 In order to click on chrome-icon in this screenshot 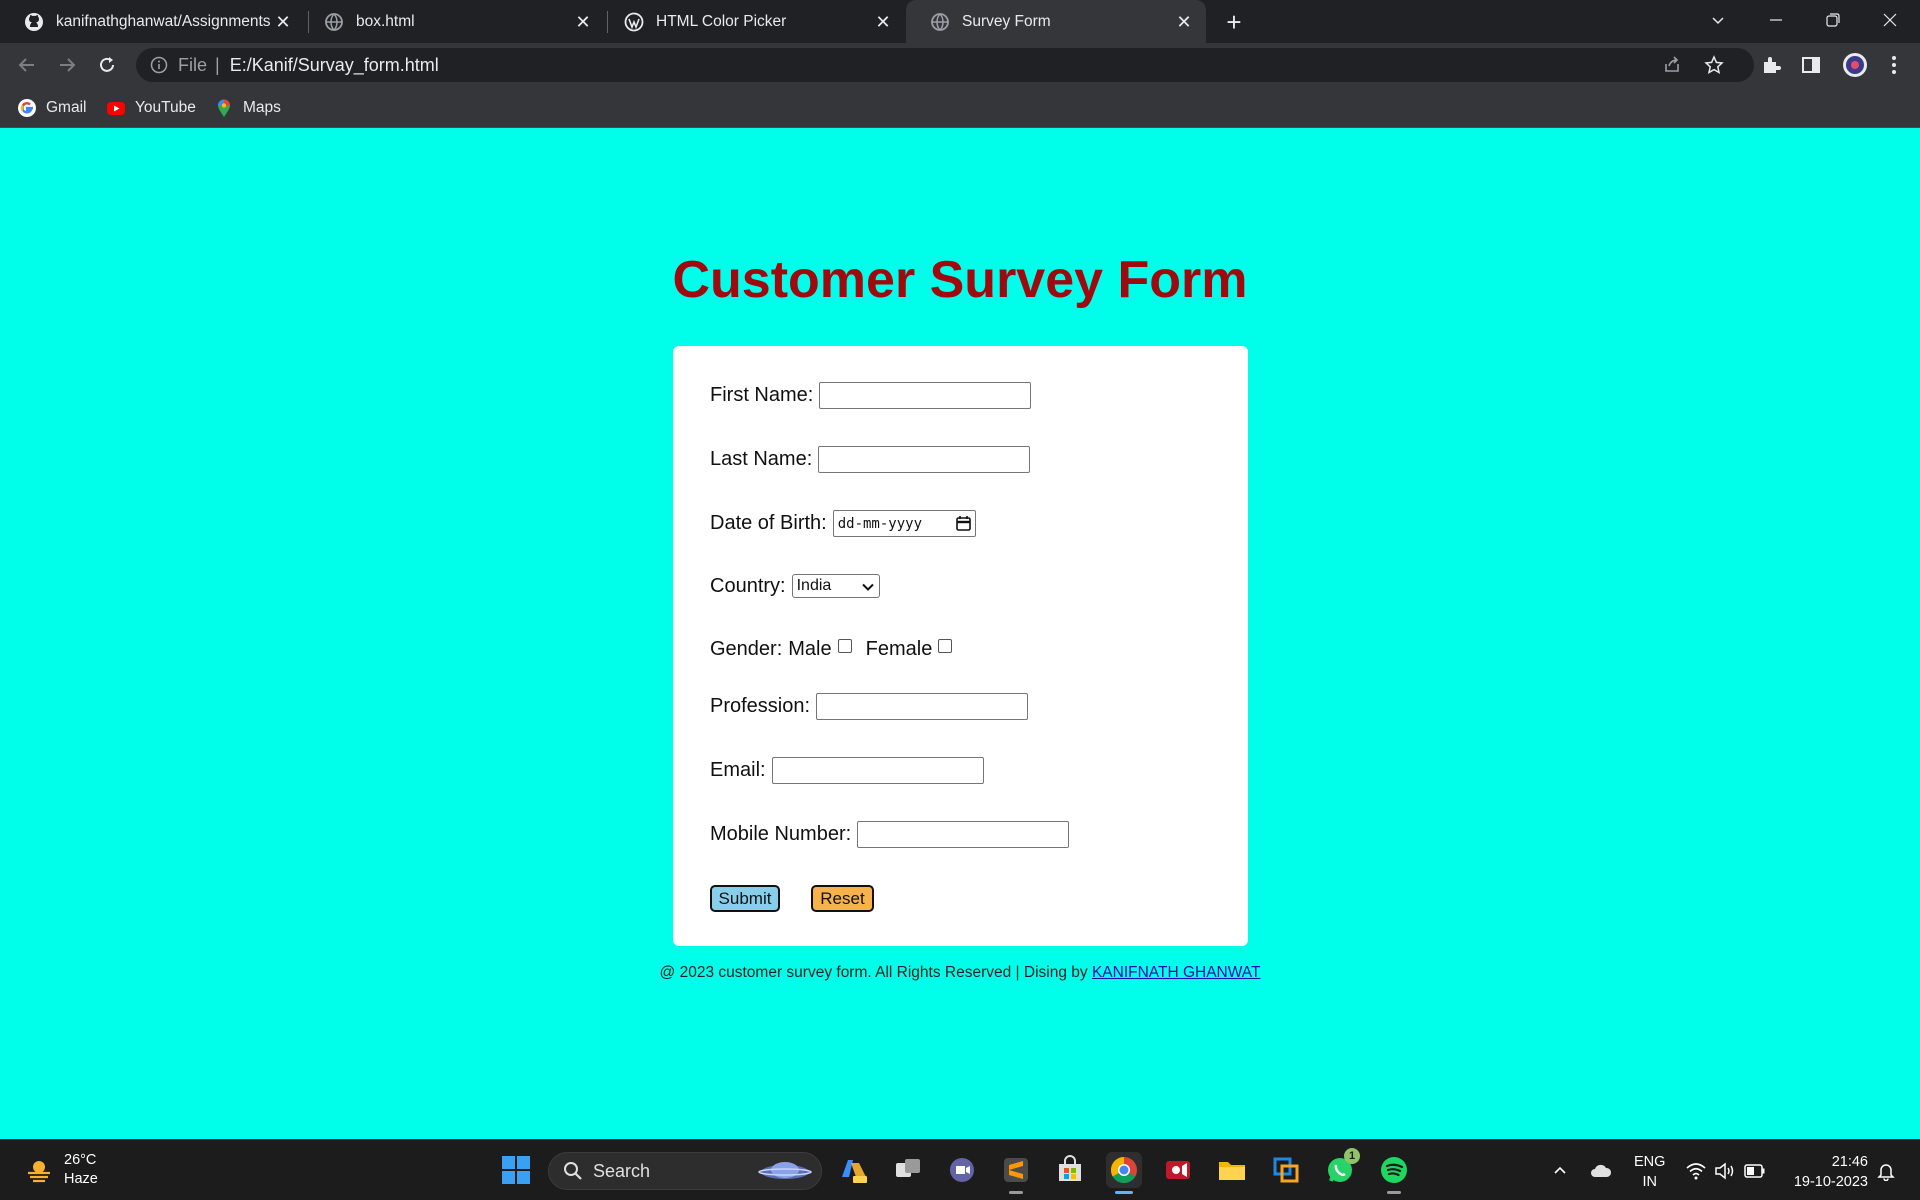, I will do `click(1123, 1170)`.